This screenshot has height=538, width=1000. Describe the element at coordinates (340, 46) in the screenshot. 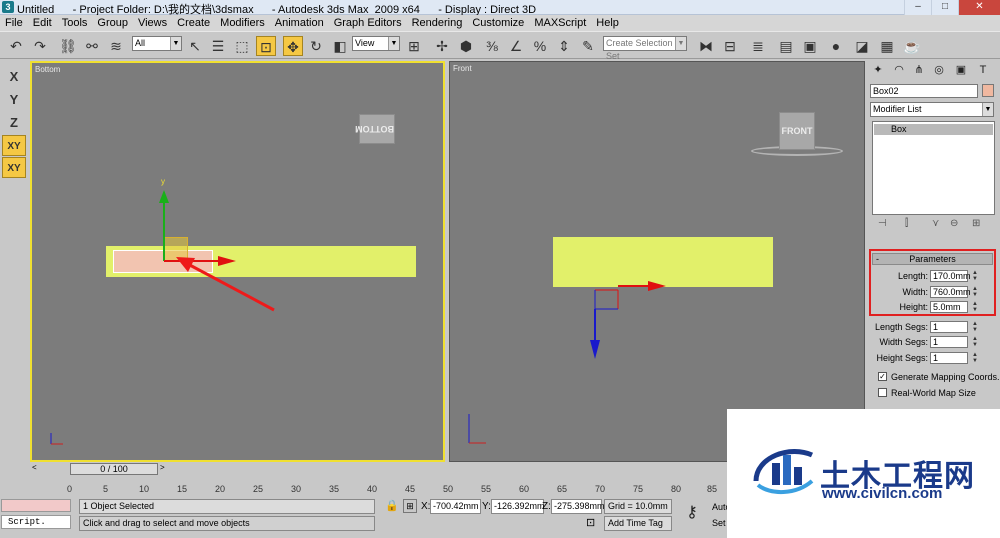

I see `select-and-scale-icon: ◧` at that location.